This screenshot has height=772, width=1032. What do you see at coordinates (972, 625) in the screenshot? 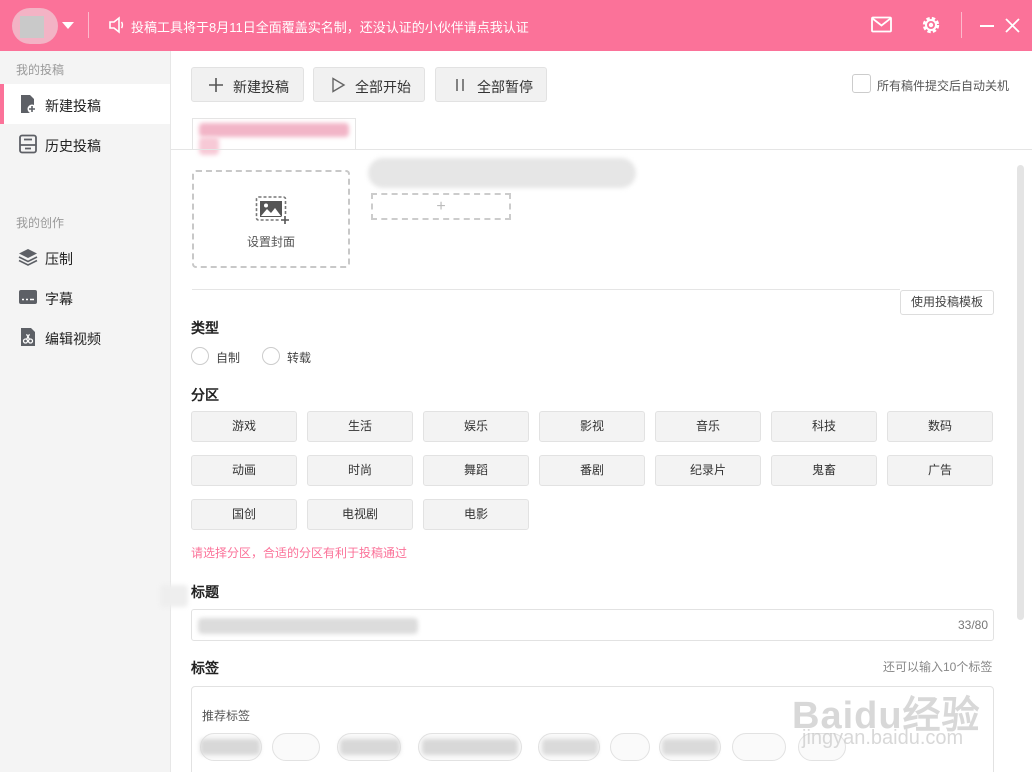
I see `title-counter: 33/80` at bounding box center [972, 625].